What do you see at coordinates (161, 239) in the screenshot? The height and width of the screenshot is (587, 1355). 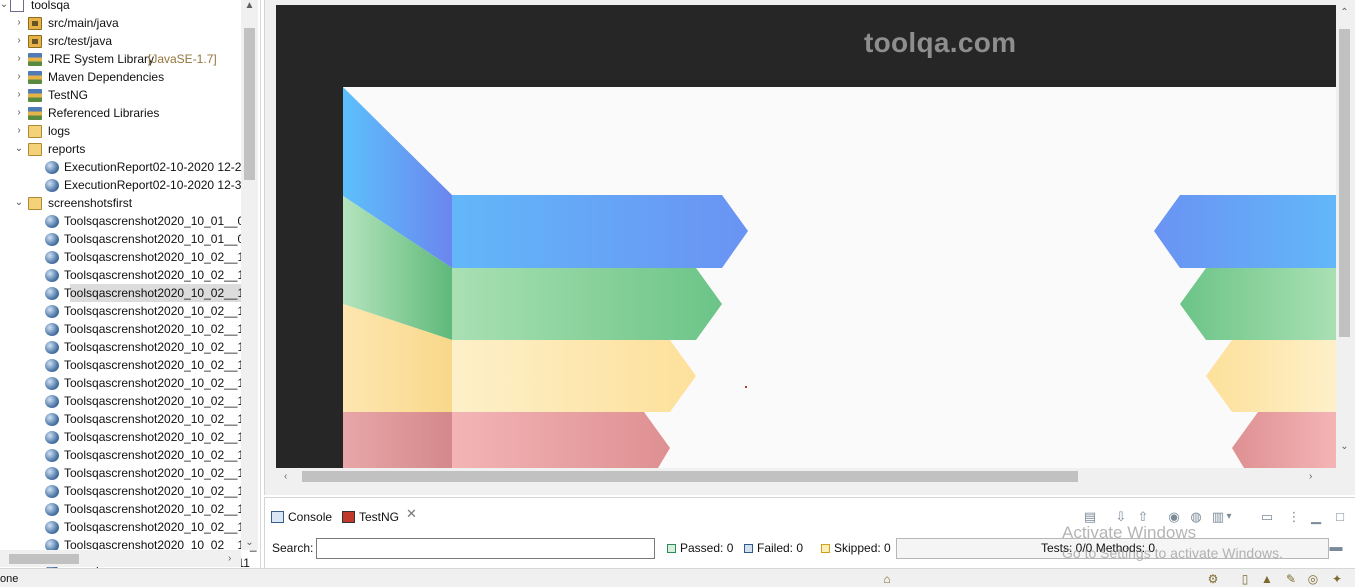 I see `tree-item-label: Toolsqascrenshot2020_10_01__03_` at bounding box center [161, 239].